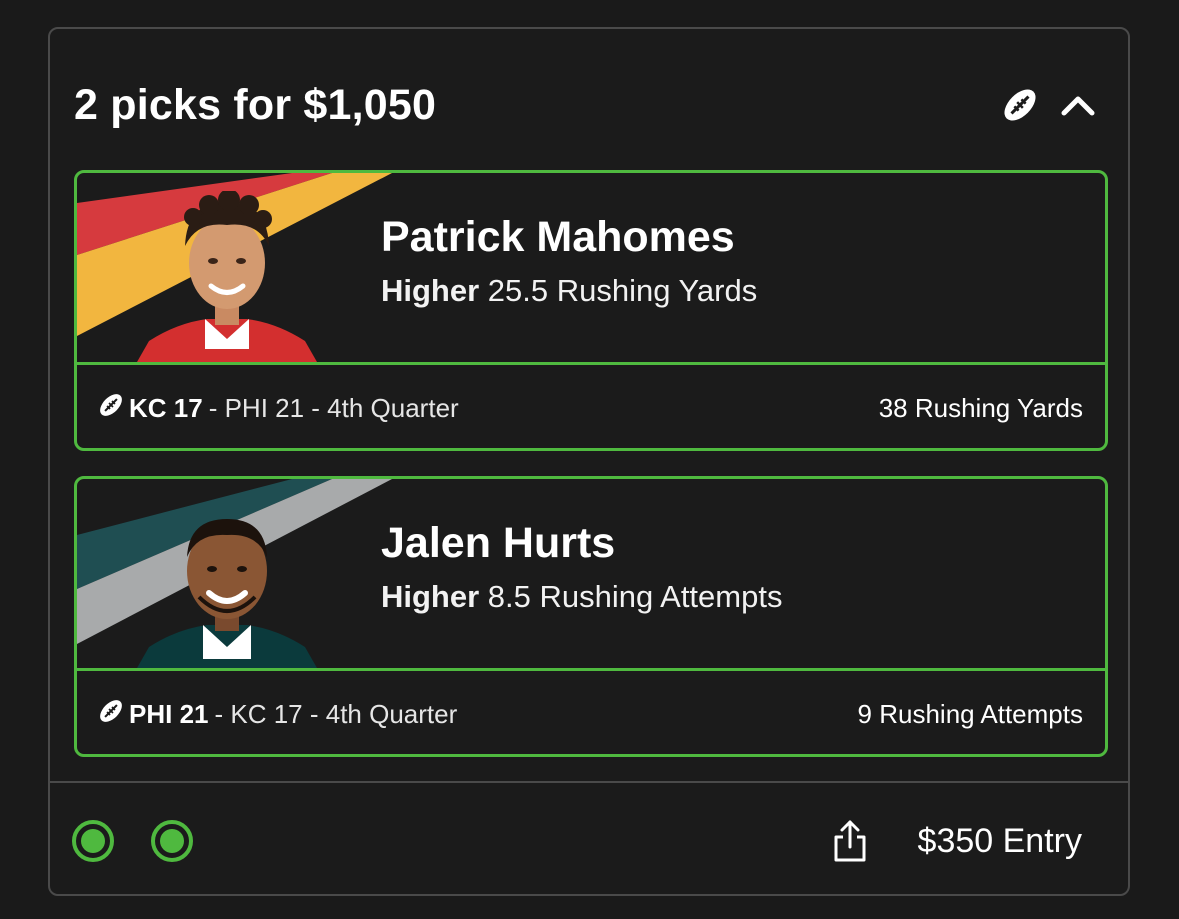 This screenshot has height=919, width=1179. Describe the element at coordinates (166, 407) in the screenshot. I see `team-score: KC 17` at that location.